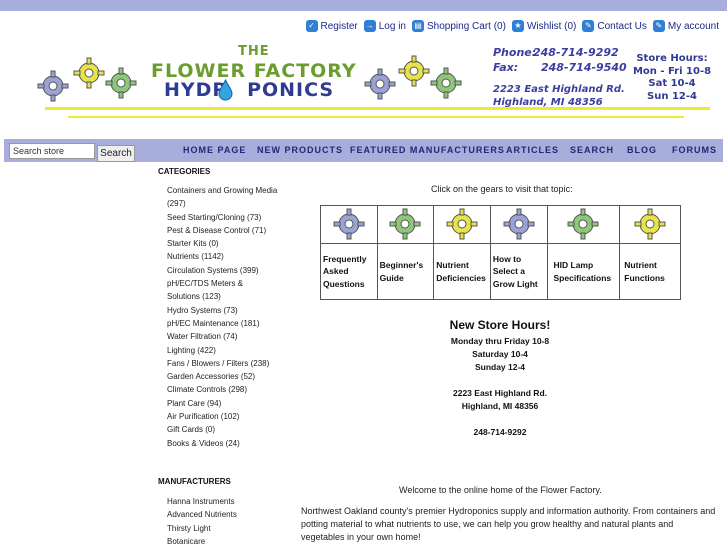  What do you see at coordinates (694, 150) in the screenshot?
I see `nav-forums: FORUMS` at bounding box center [694, 150].